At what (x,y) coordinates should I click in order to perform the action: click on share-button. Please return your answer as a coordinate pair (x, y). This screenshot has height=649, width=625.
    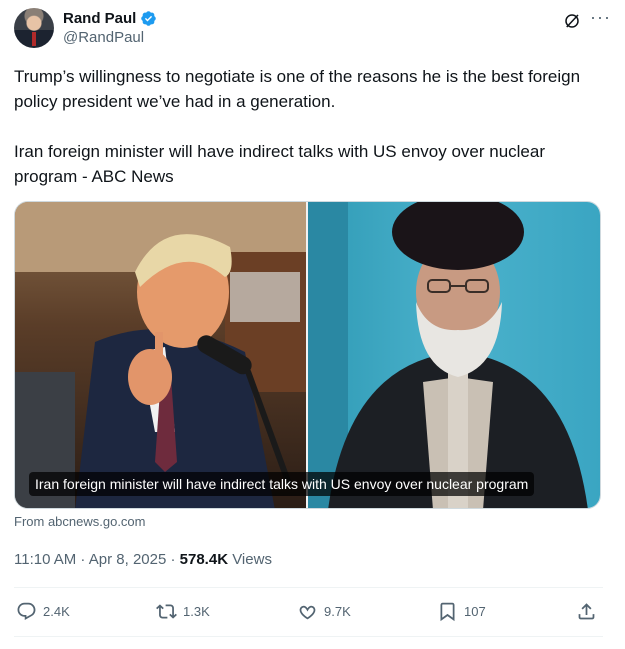
    Looking at the image, I should click on (586, 611).